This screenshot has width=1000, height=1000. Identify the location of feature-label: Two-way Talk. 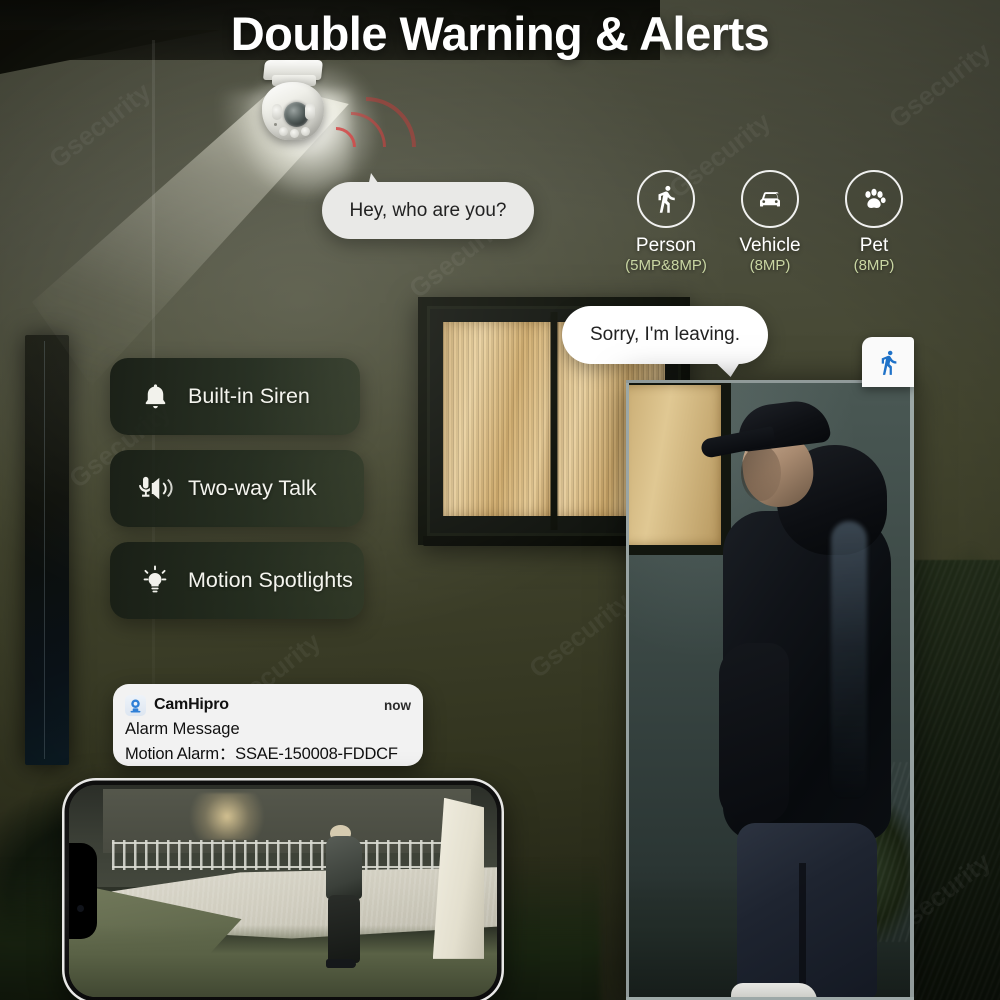
(252, 488).